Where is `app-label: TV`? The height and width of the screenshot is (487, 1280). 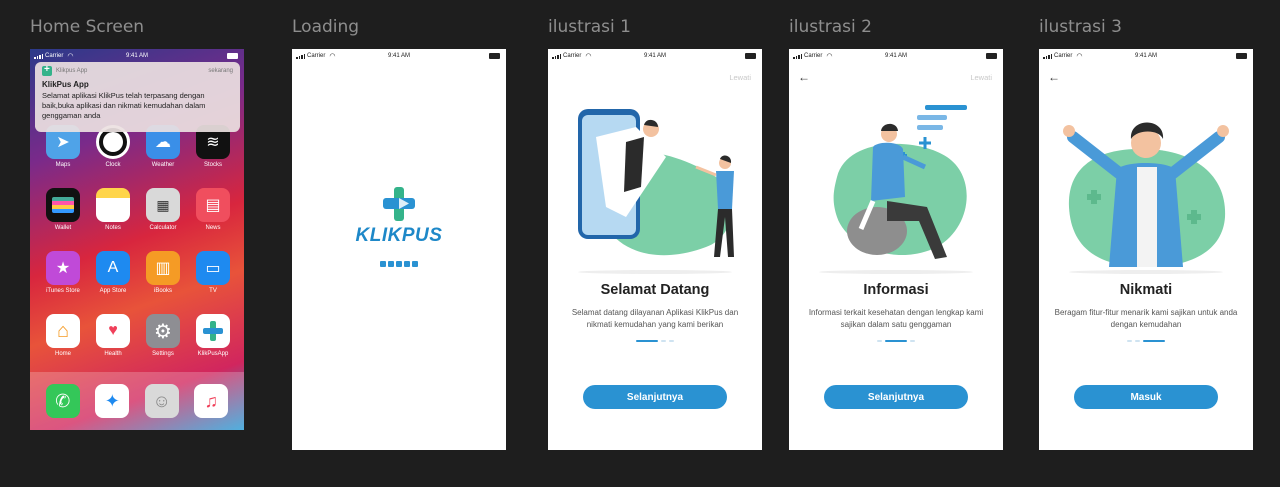 app-label: TV is located at coordinates (213, 291).